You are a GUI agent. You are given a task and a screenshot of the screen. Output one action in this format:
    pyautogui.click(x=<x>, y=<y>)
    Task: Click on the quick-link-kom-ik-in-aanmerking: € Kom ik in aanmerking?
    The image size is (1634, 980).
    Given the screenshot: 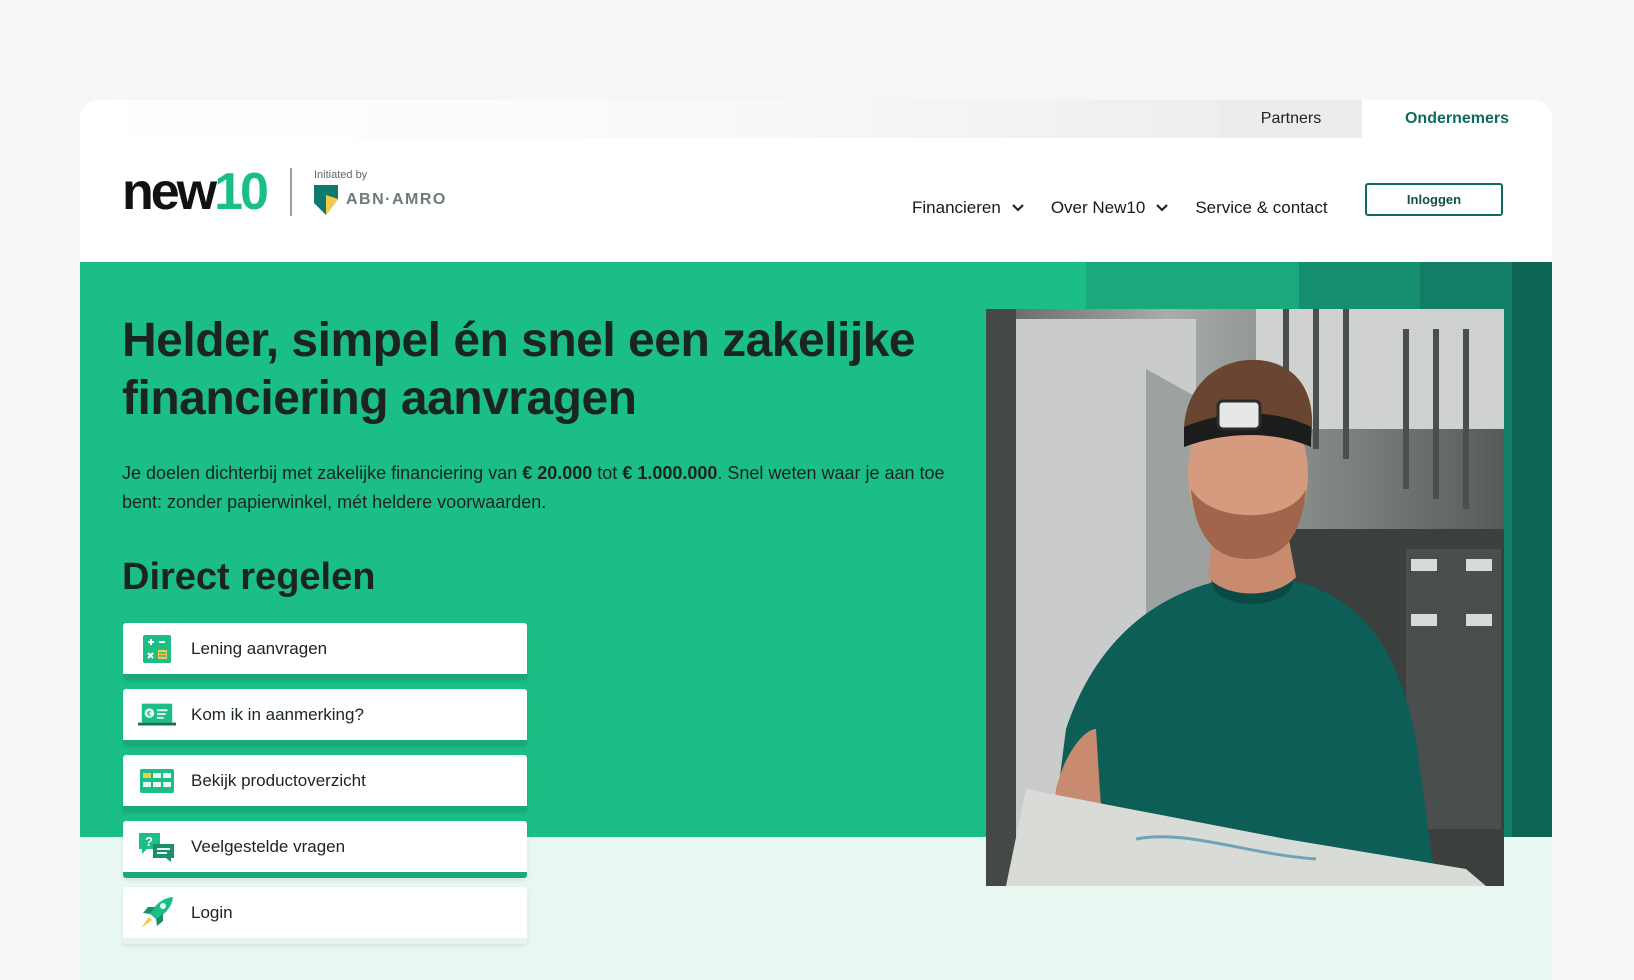 What is the action you would take?
    pyautogui.click(x=325, y=717)
    